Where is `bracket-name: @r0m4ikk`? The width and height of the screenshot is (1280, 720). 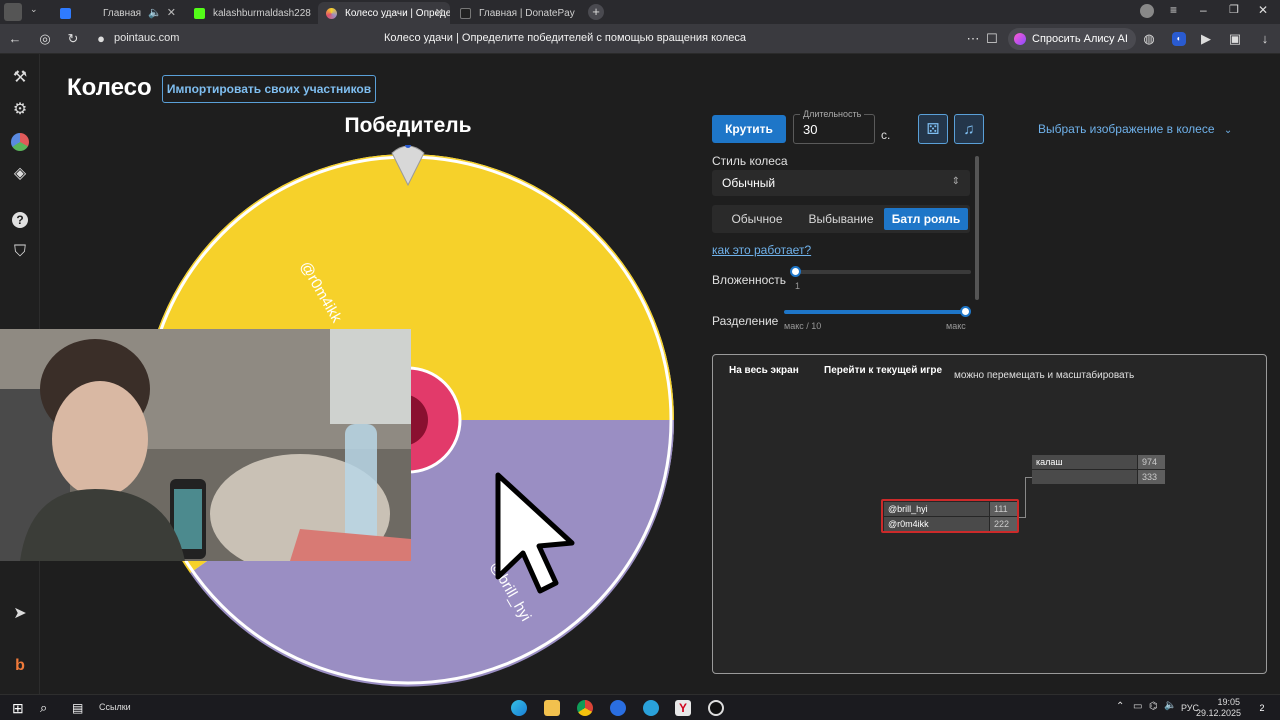 bracket-name: @r0m4ikk is located at coordinates (936, 524).